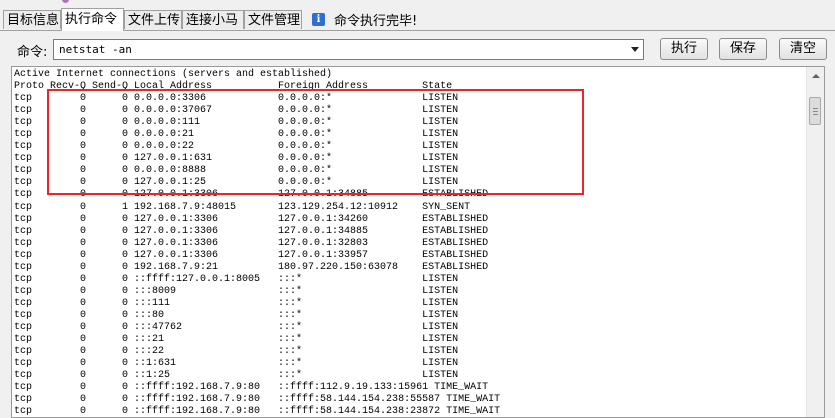 This screenshot has height=418, width=835. I want to click on scroll-thumb, so click(815, 111).